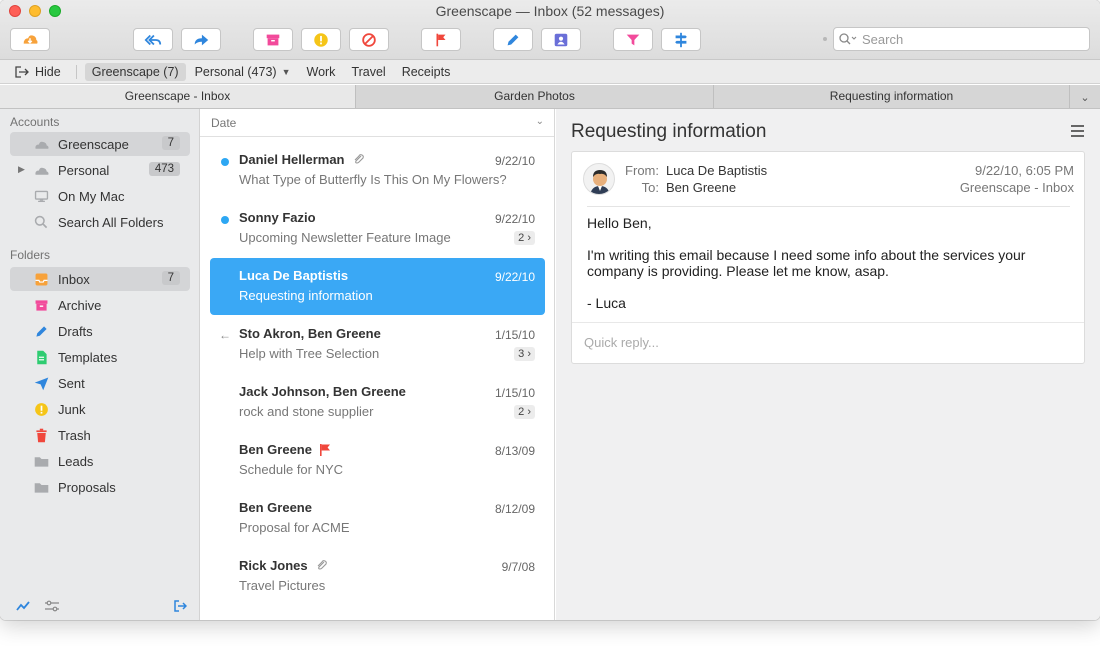  I want to click on sidebar-item-search-all-folders: Search All Folders, so click(100, 222).